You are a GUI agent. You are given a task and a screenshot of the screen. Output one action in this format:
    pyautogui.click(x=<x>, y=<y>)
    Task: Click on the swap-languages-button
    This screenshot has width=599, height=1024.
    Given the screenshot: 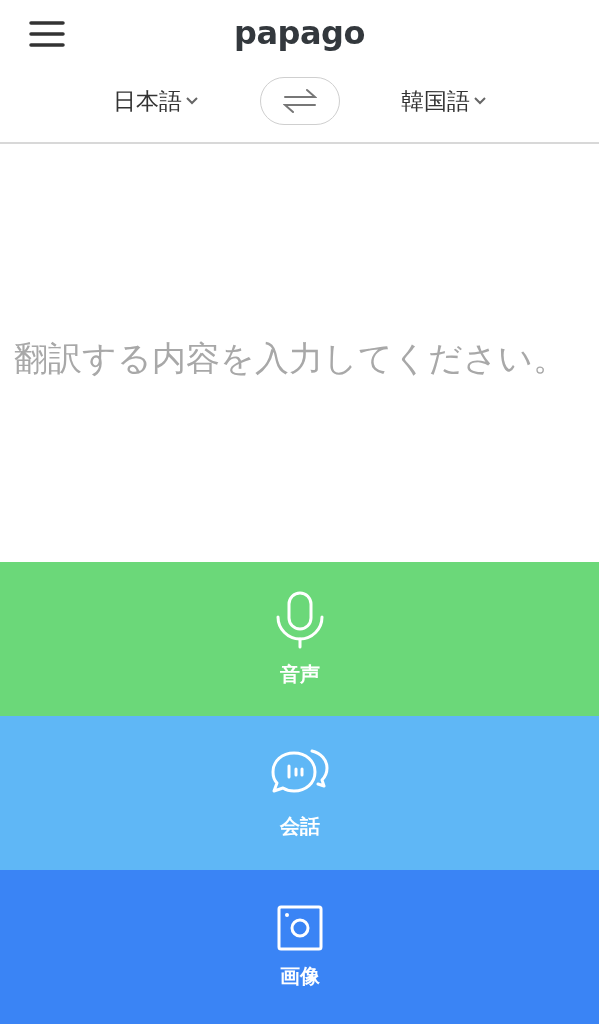 What is the action you would take?
    pyautogui.click(x=299, y=101)
    